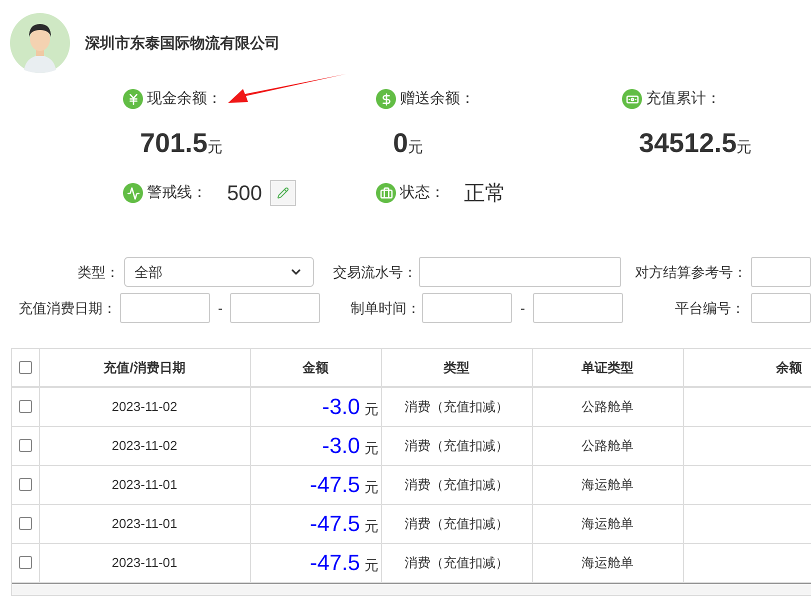  Describe the element at coordinates (177, 193) in the screenshot. I see `warning-line-label: 警戒线：` at that location.